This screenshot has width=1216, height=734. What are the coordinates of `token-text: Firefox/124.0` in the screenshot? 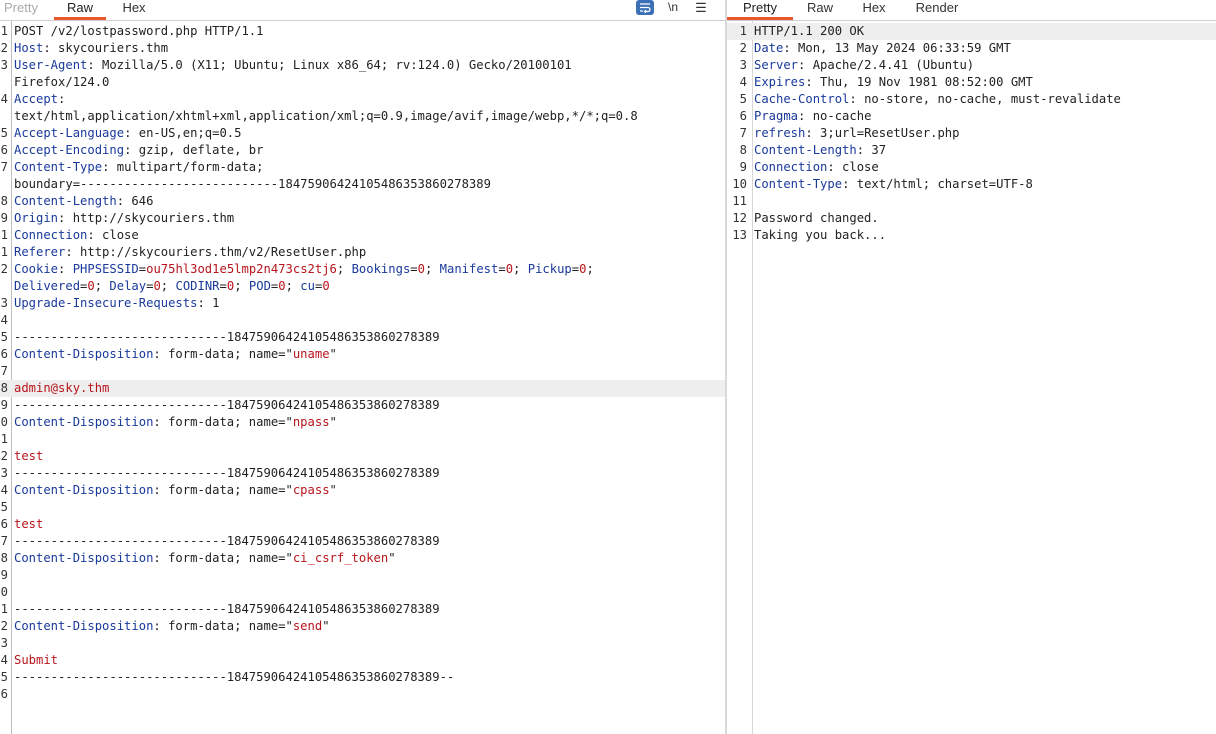 It's located at (62, 82).